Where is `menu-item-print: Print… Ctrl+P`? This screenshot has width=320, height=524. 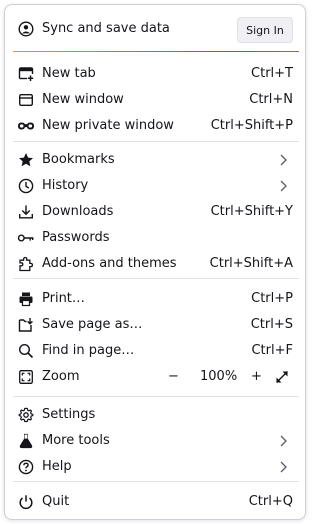 menu-item-print: Print… Ctrl+P is located at coordinates (155, 299).